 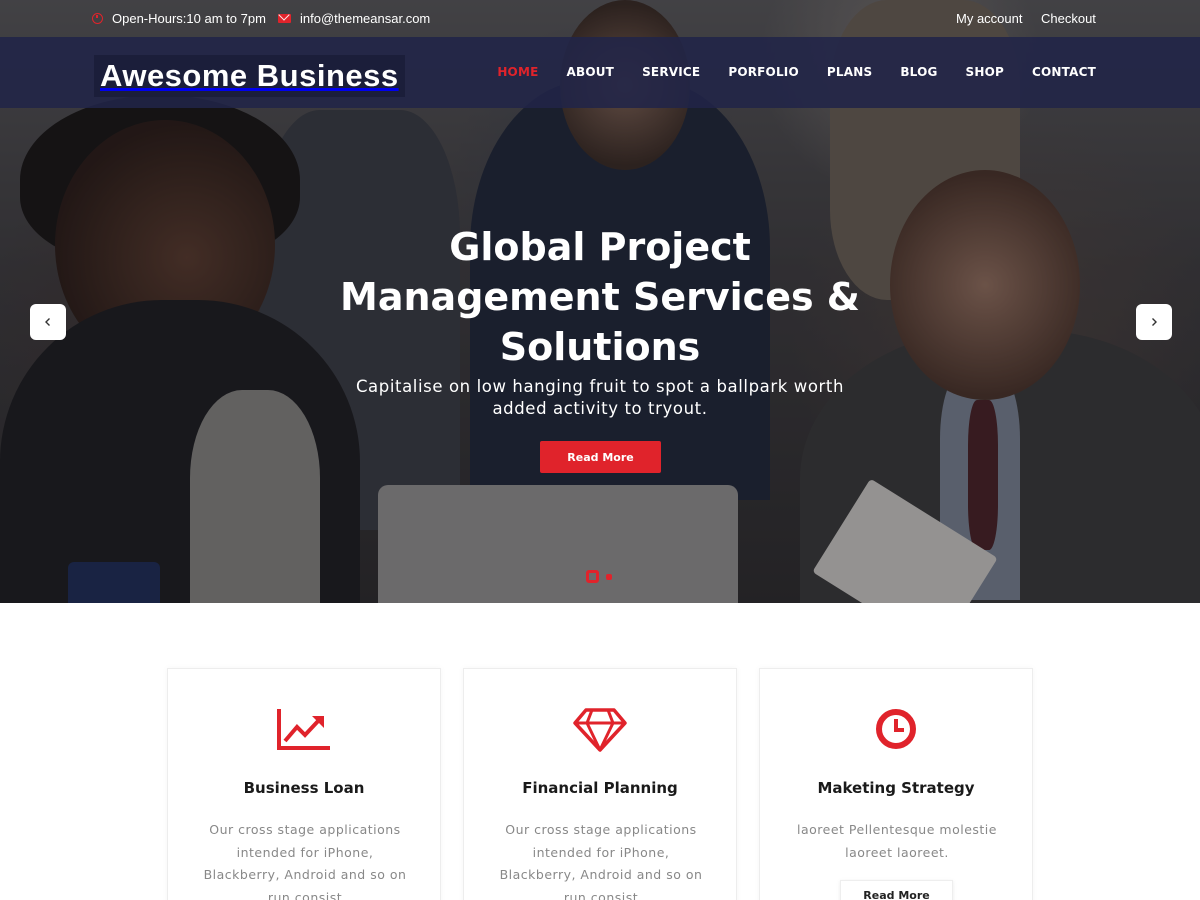 What do you see at coordinates (600, 347) in the screenshot?
I see `hero-title-line: Solutions` at bounding box center [600, 347].